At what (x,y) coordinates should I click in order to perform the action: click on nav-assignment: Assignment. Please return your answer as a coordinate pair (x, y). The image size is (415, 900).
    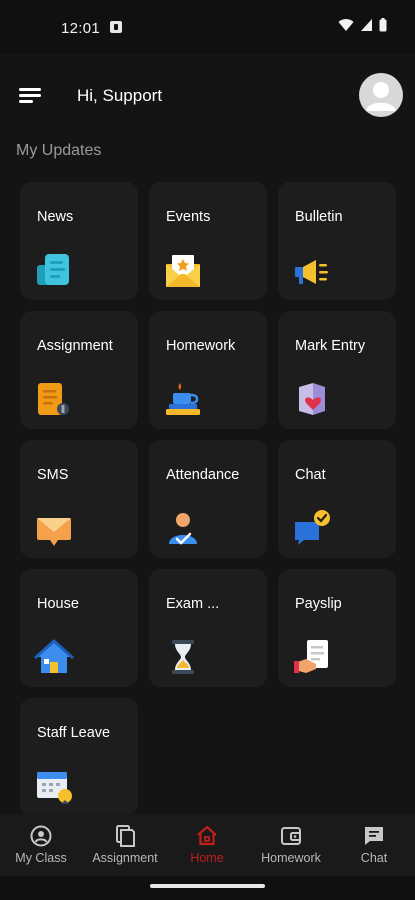
    Looking at the image, I should click on (125, 845).